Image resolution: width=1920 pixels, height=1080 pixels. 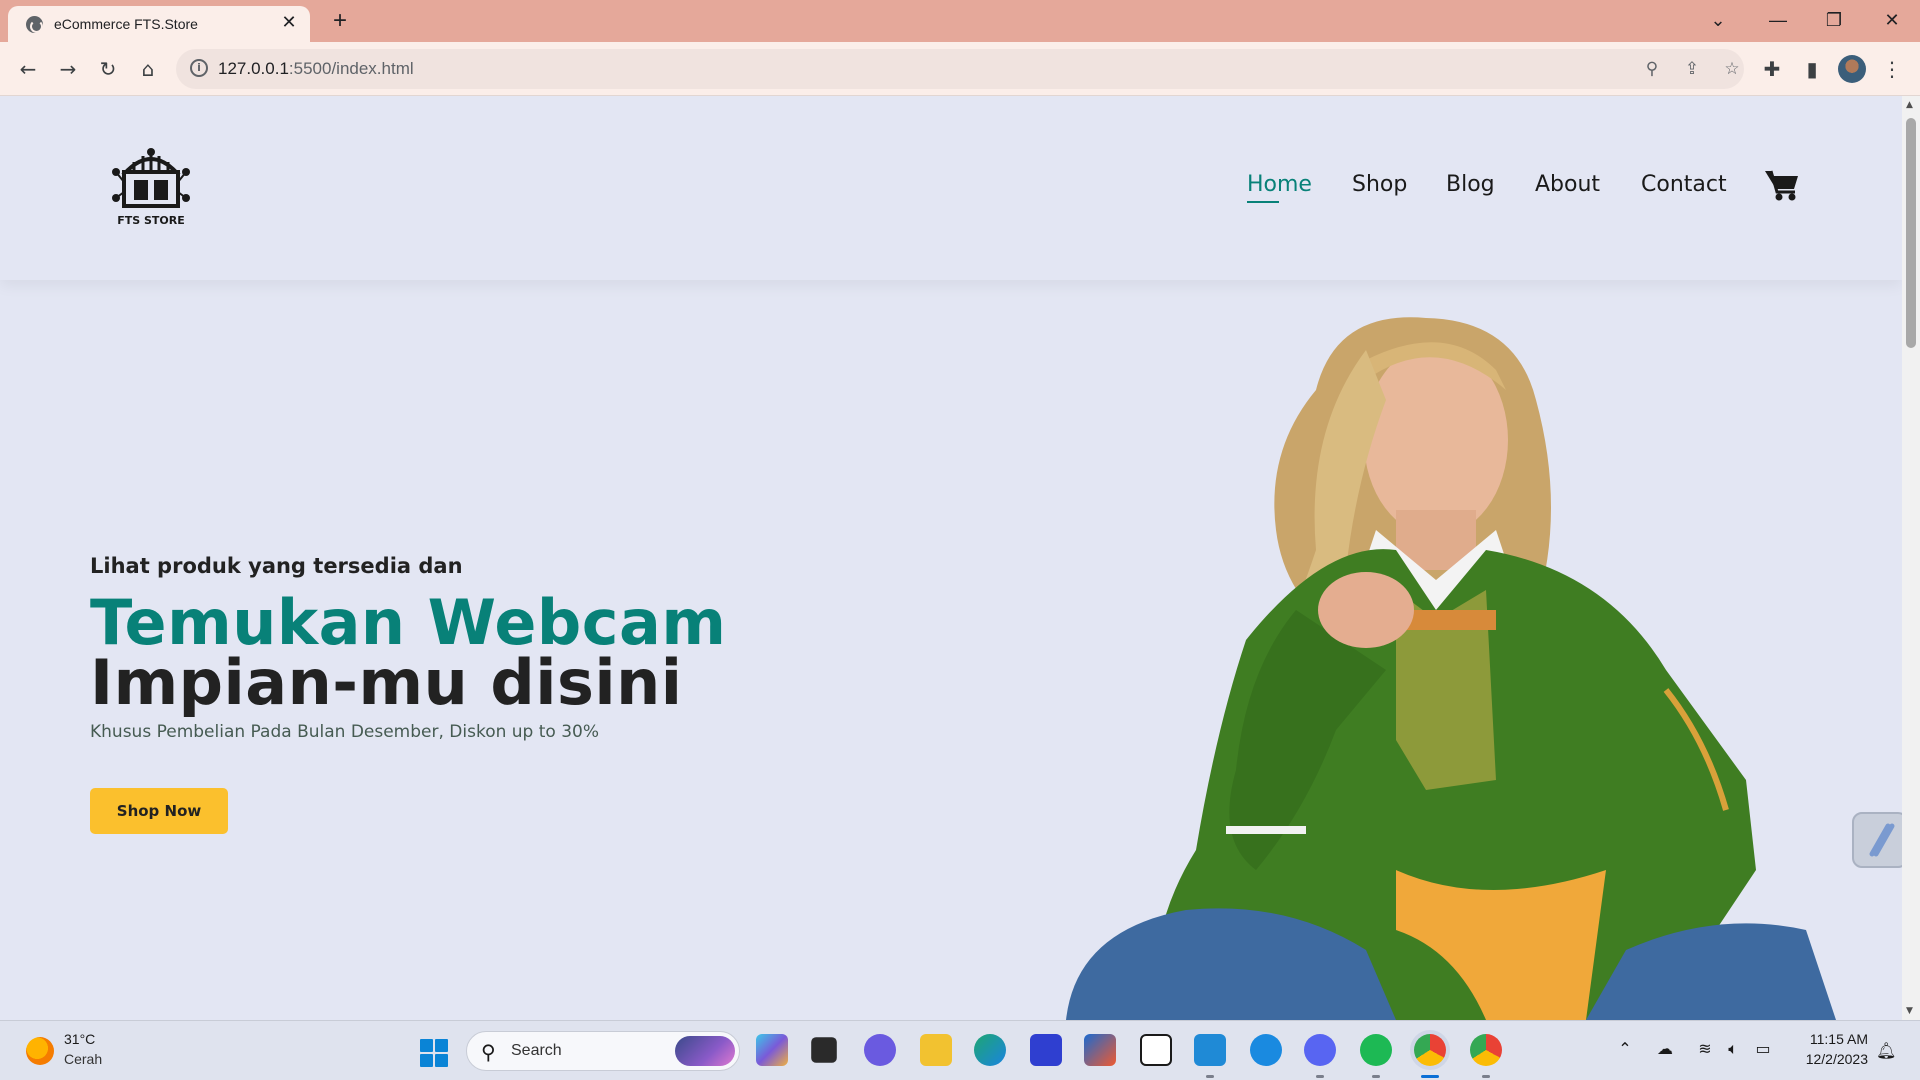 I want to click on new-tab-button: +, so click(x=340, y=22).